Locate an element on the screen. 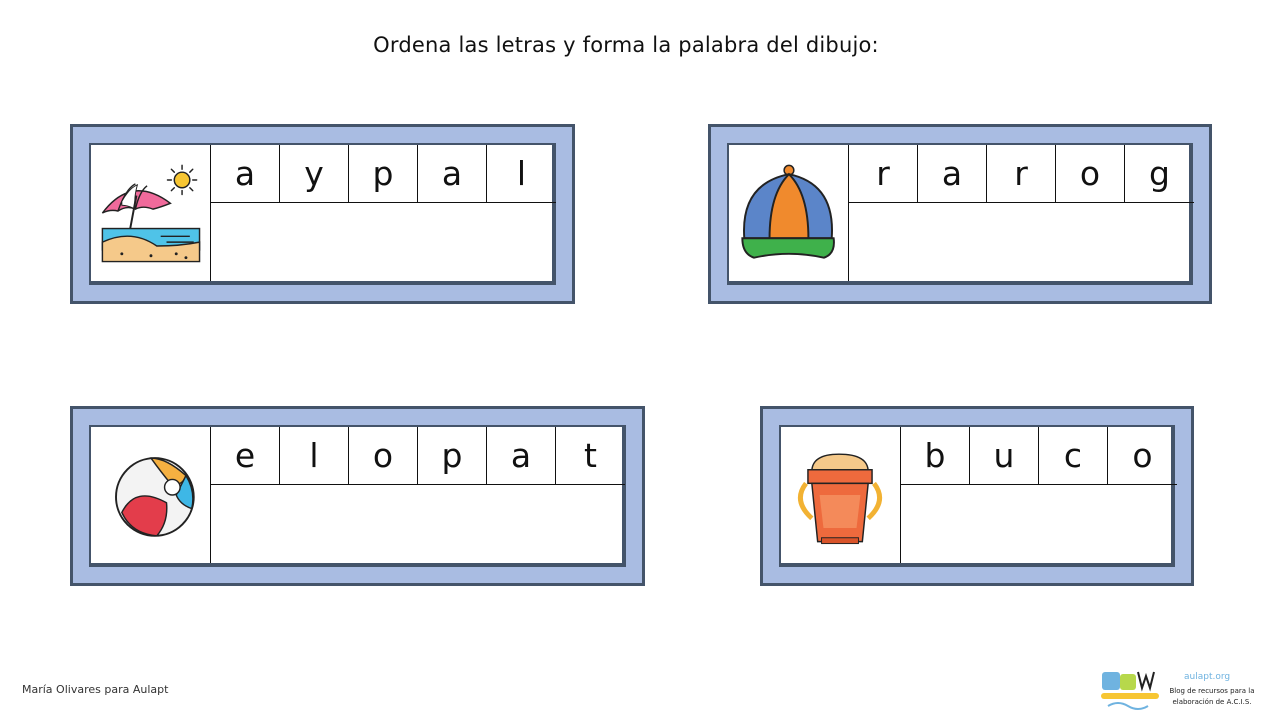 The width and height of the screenshot is (1280, 720). cap-drawing is located at coordinates (788, 213).